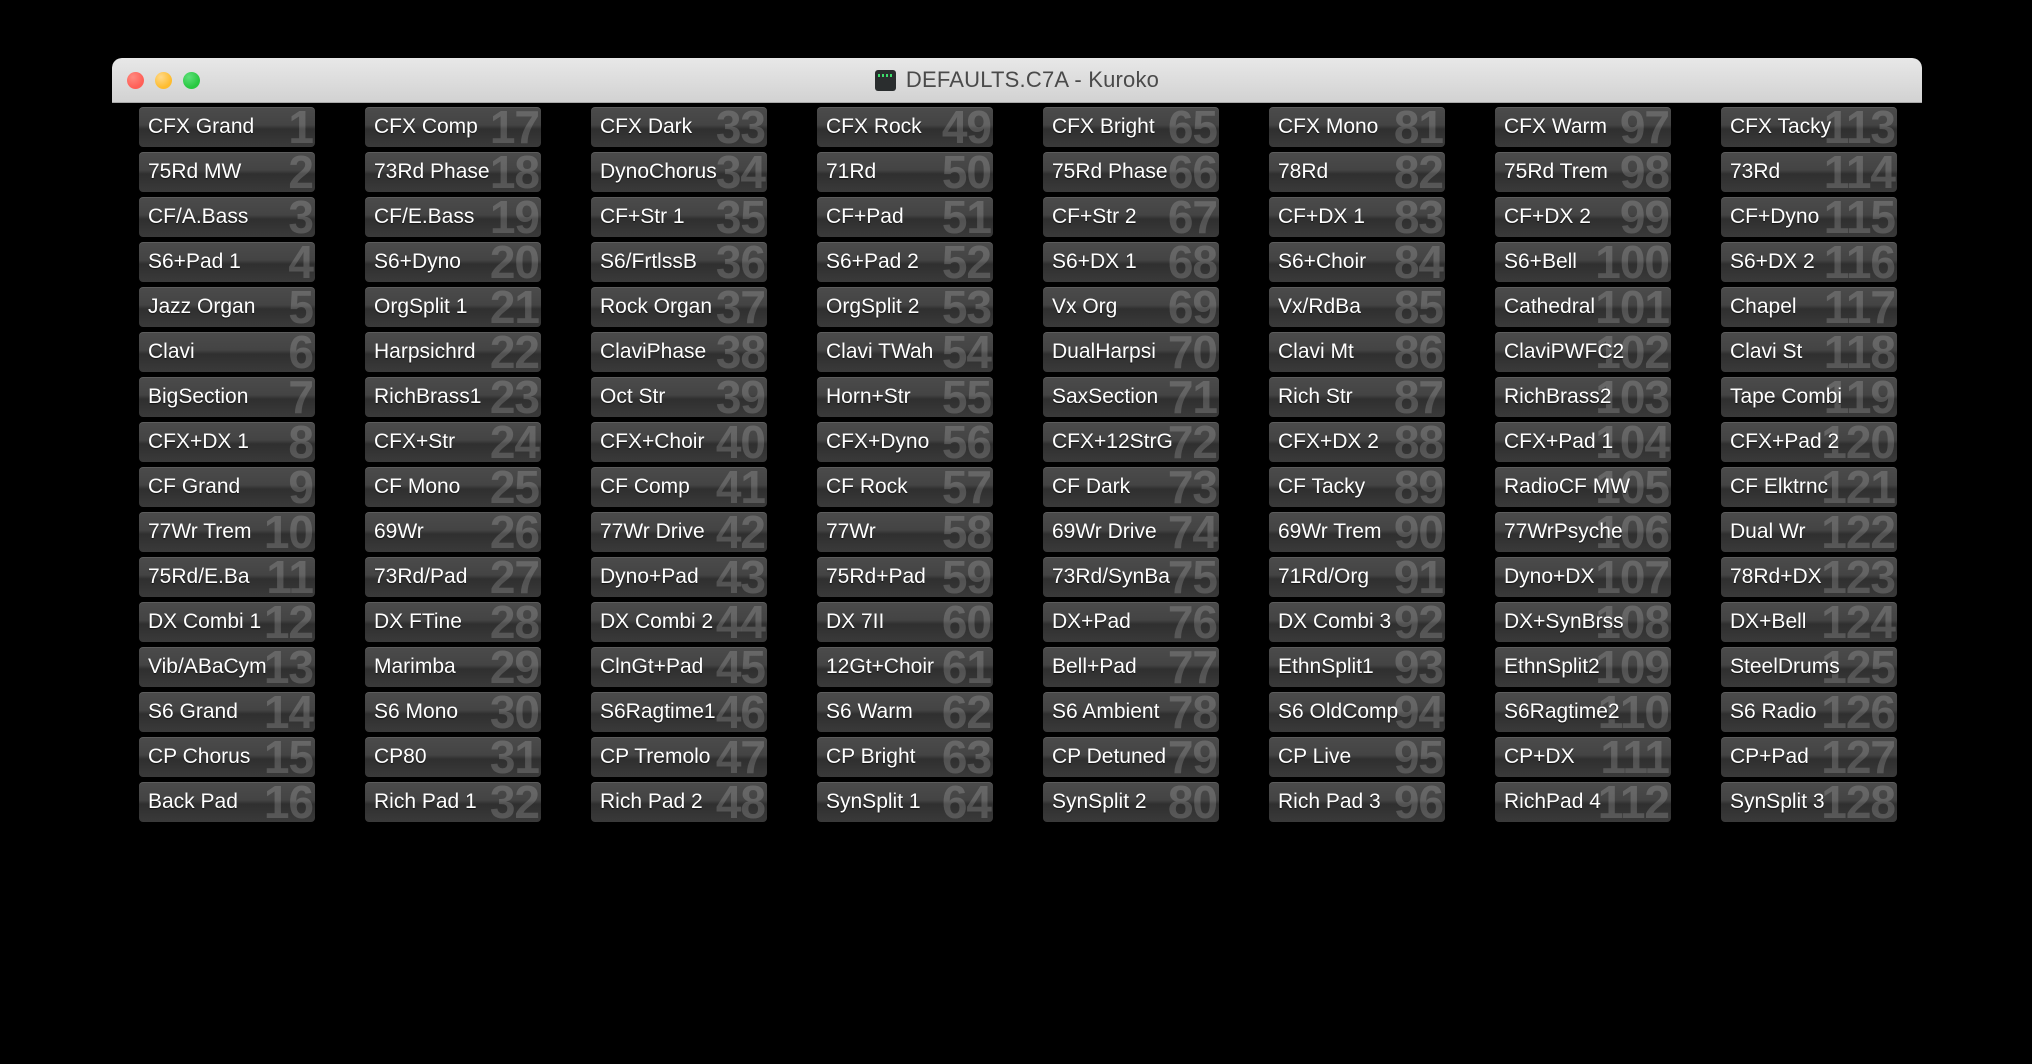 This screenshot has height=1064, width=2032. I want to click on preset-button: 67 CF+Str 2, so click(1131, 217).